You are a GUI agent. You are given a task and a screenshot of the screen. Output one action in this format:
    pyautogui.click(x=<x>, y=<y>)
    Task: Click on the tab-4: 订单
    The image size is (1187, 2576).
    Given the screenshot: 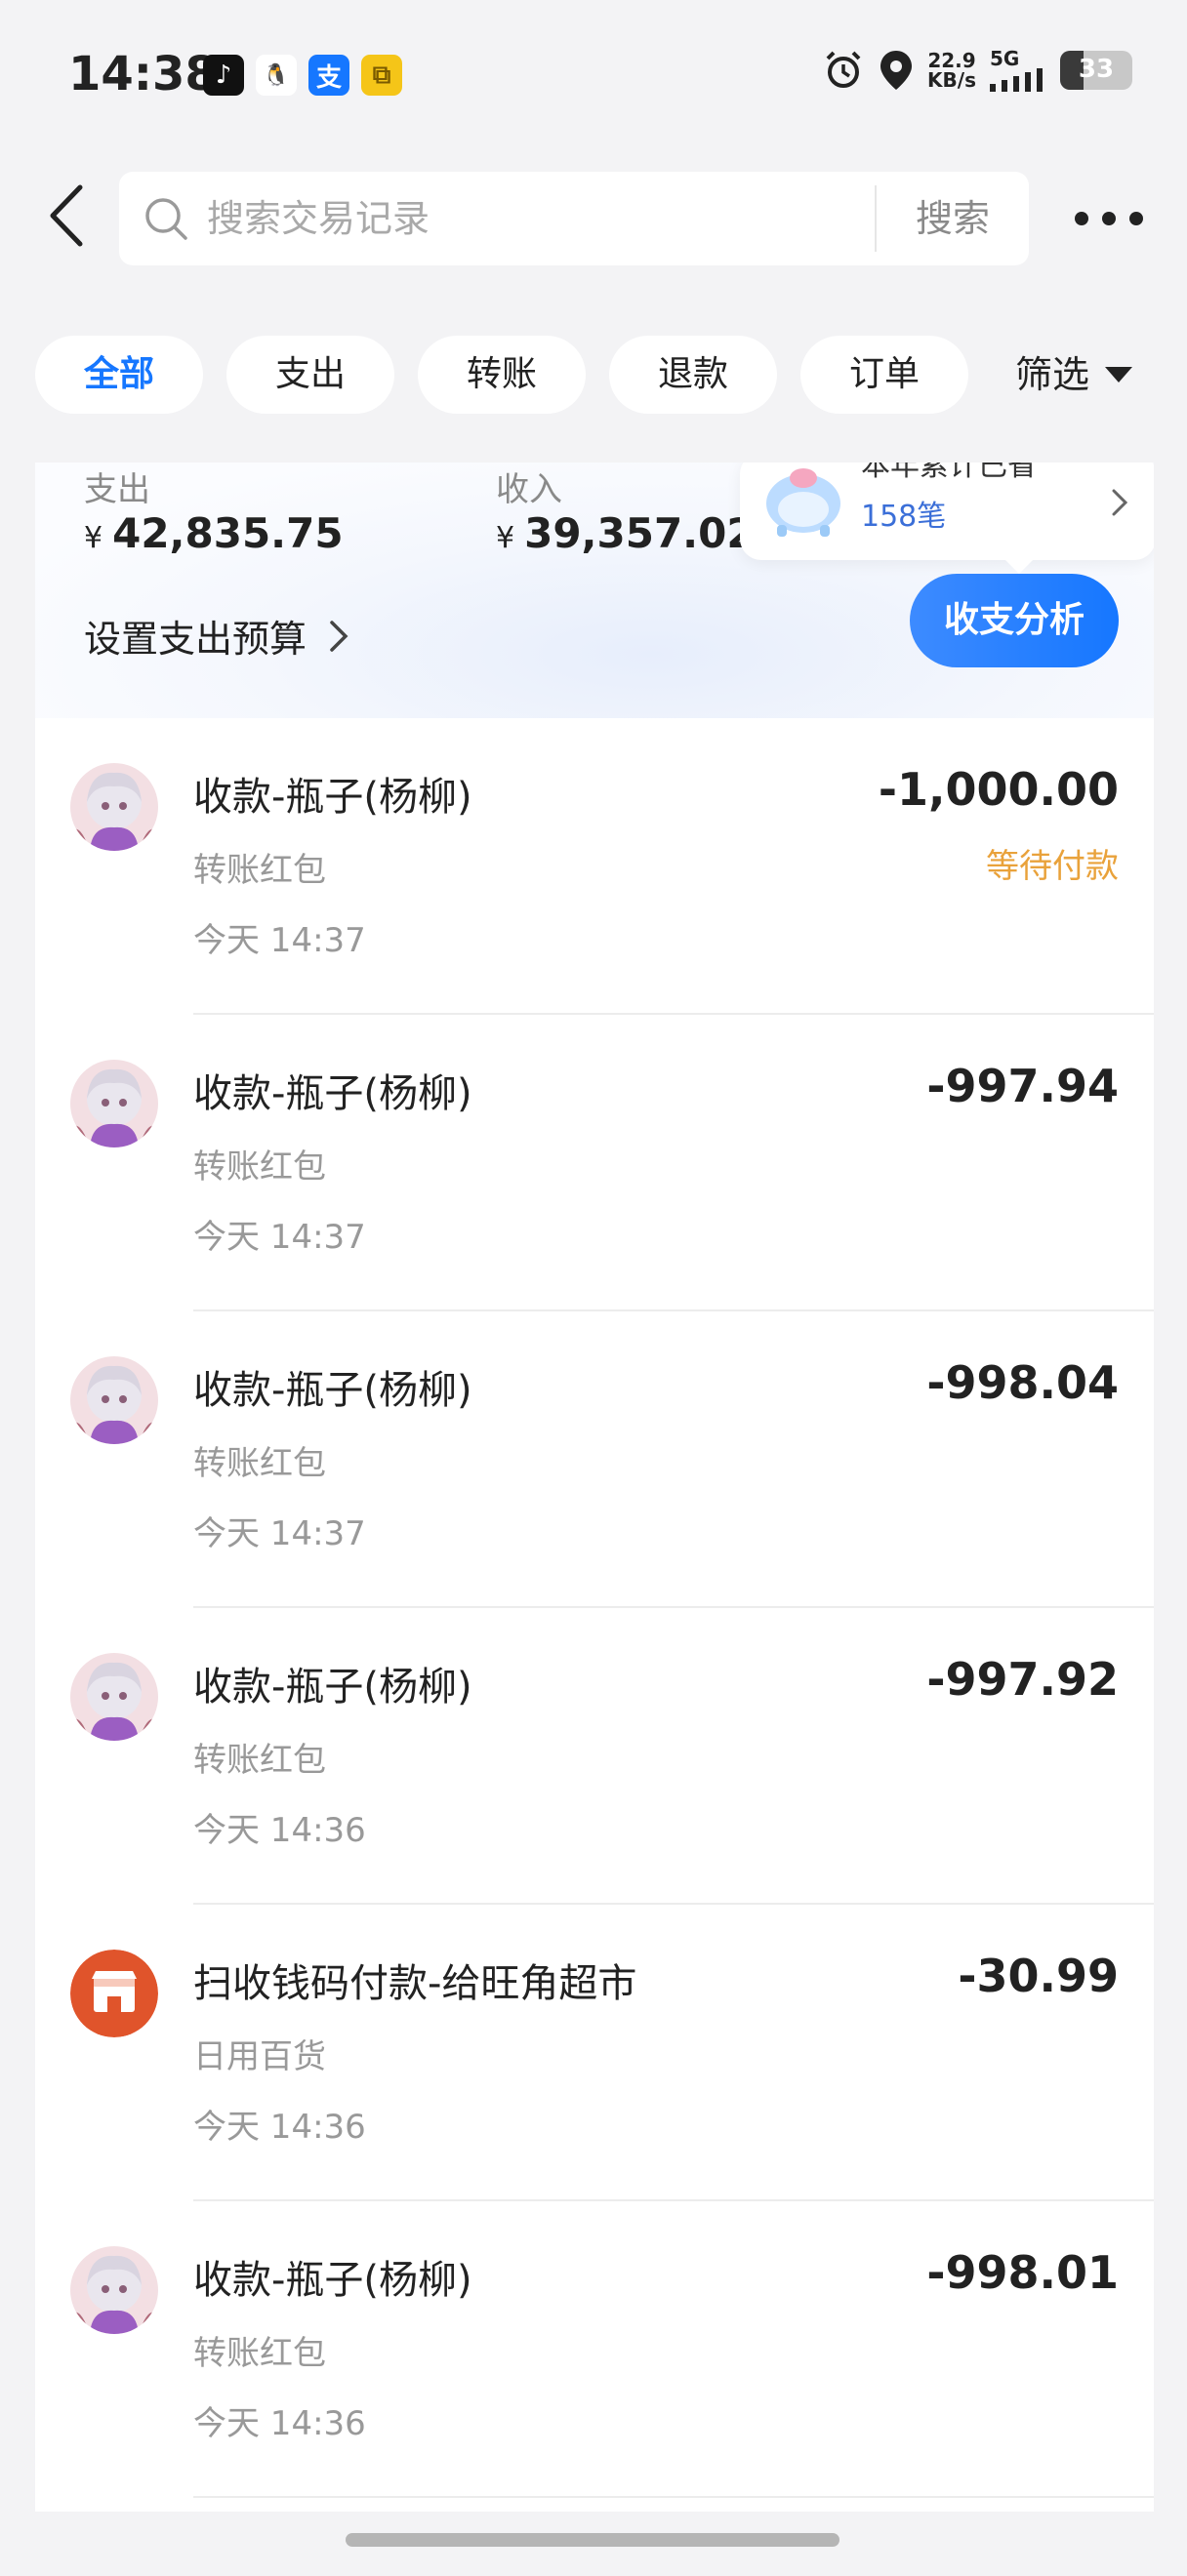 What is the action you would take?
    pyautogui.click(x=884, y=375)
    